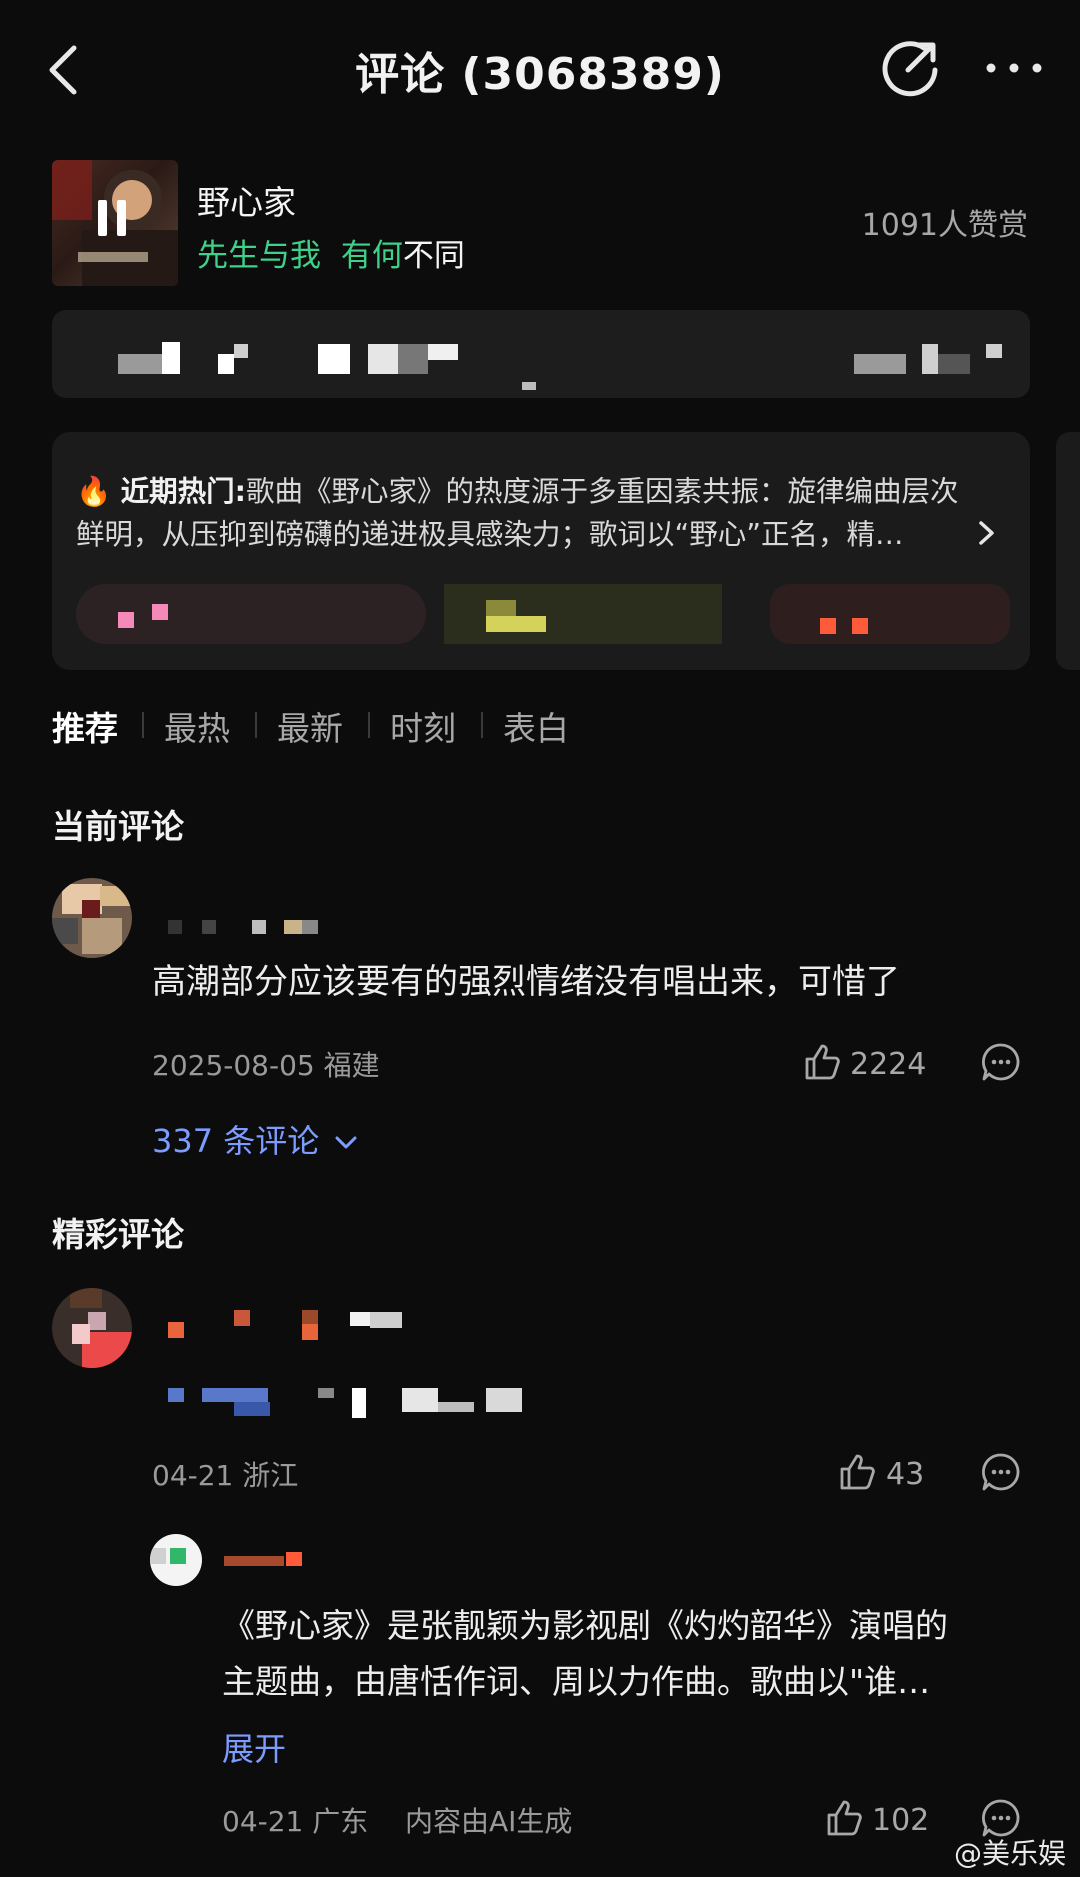 The image size is (1080, 1877). I want to click on current-comment-title: 当前评论, so click(118, 826).